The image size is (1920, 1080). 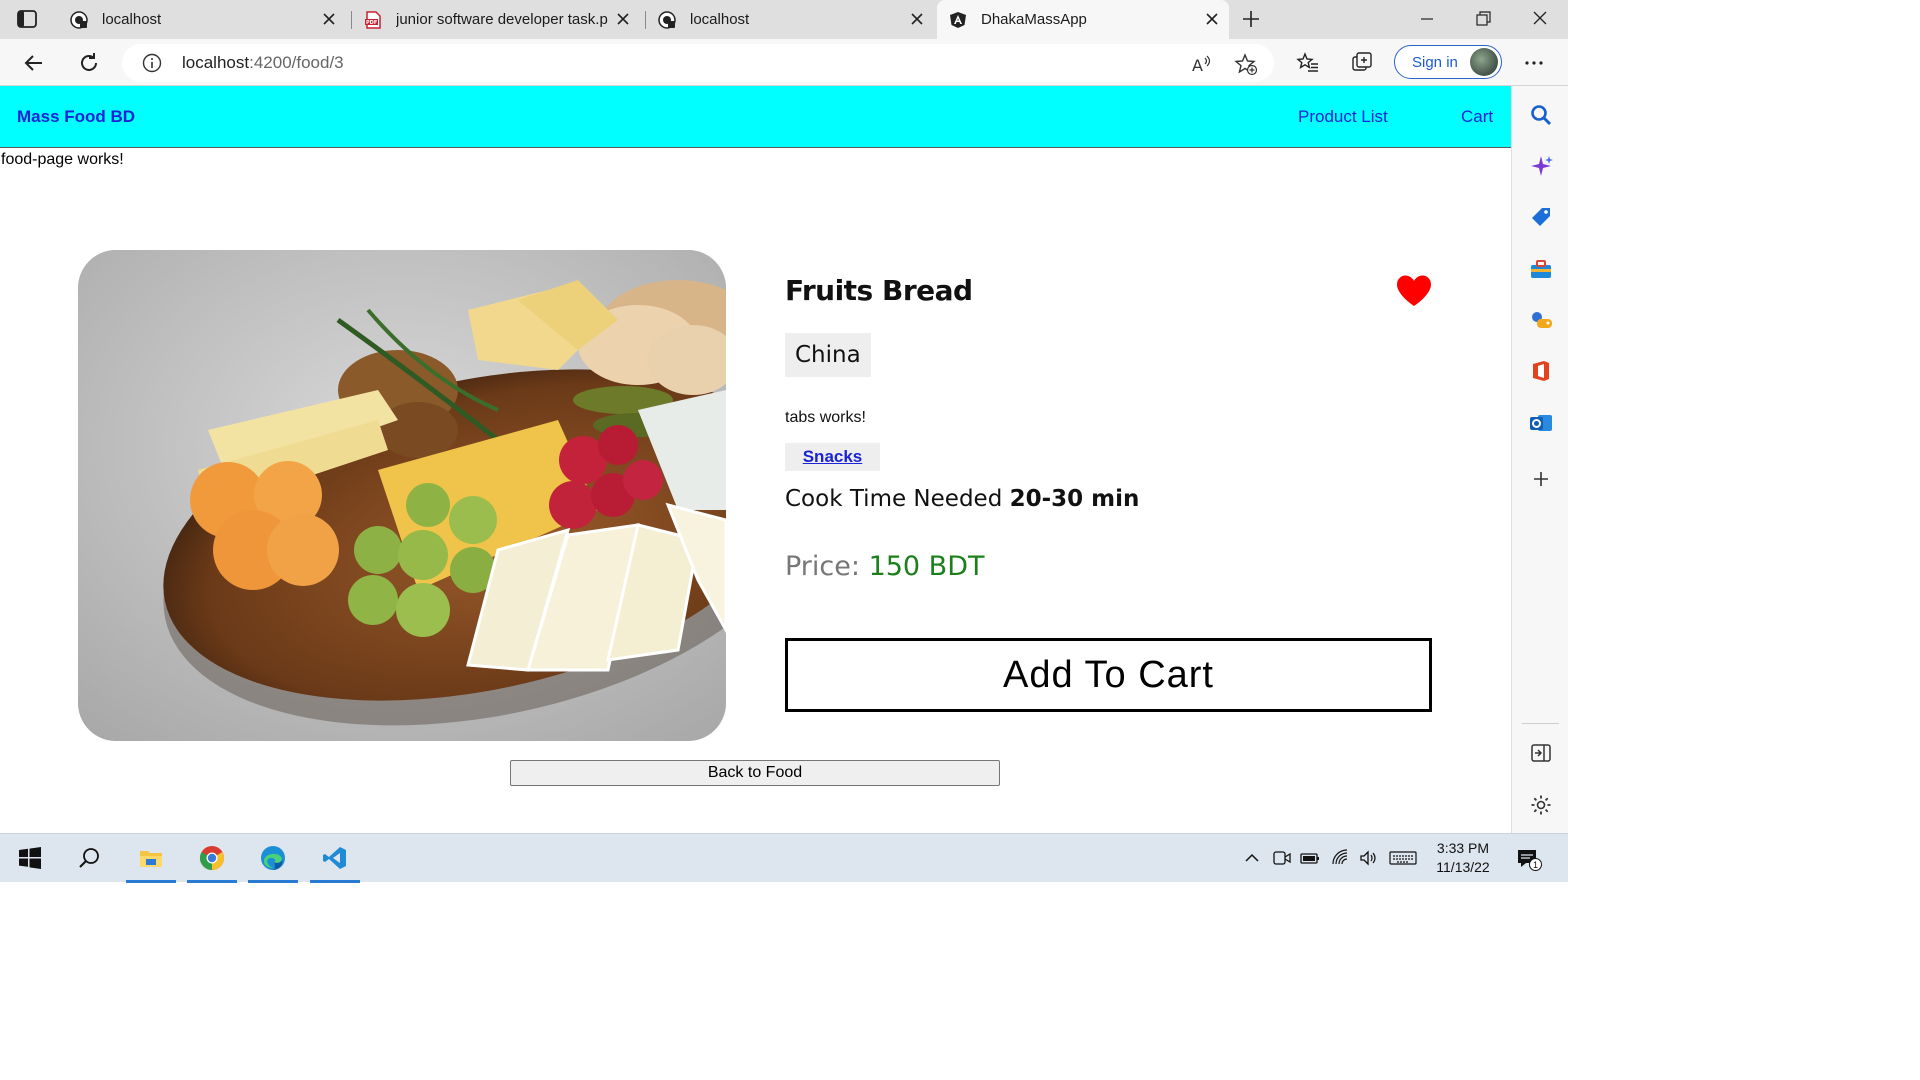 What do you see at coordinates (371, 23) in the screenshot?
I see `svg-text: PDF` at bounding box center [371, 23].